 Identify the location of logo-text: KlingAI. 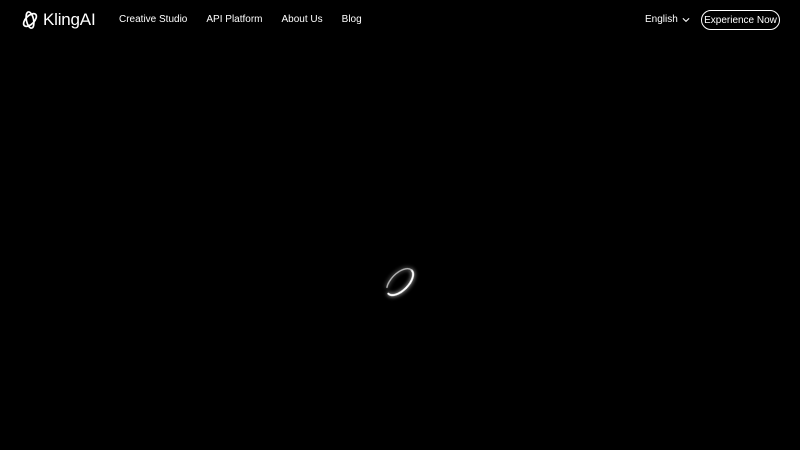
(69, 19).